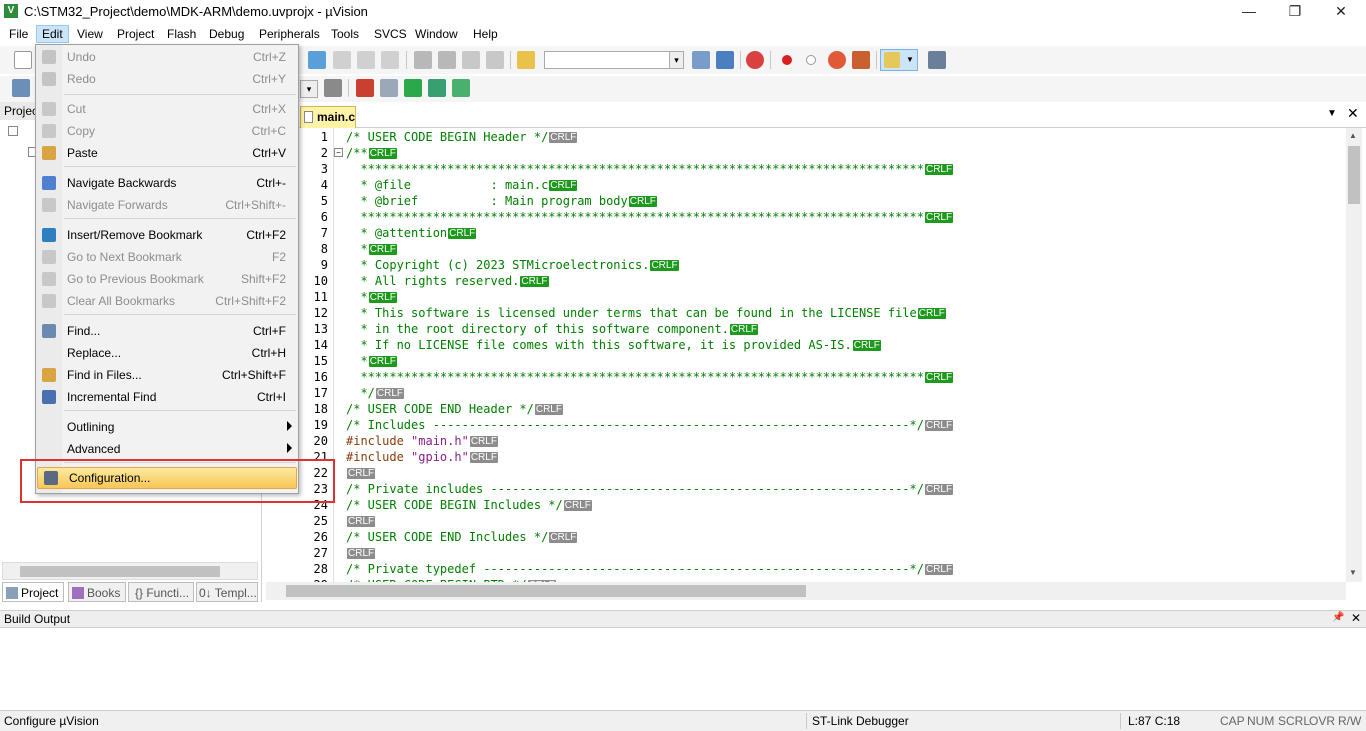 This screenshot has width=1366, height=731. I want to click on tab-project: Project, so click(33, 592).